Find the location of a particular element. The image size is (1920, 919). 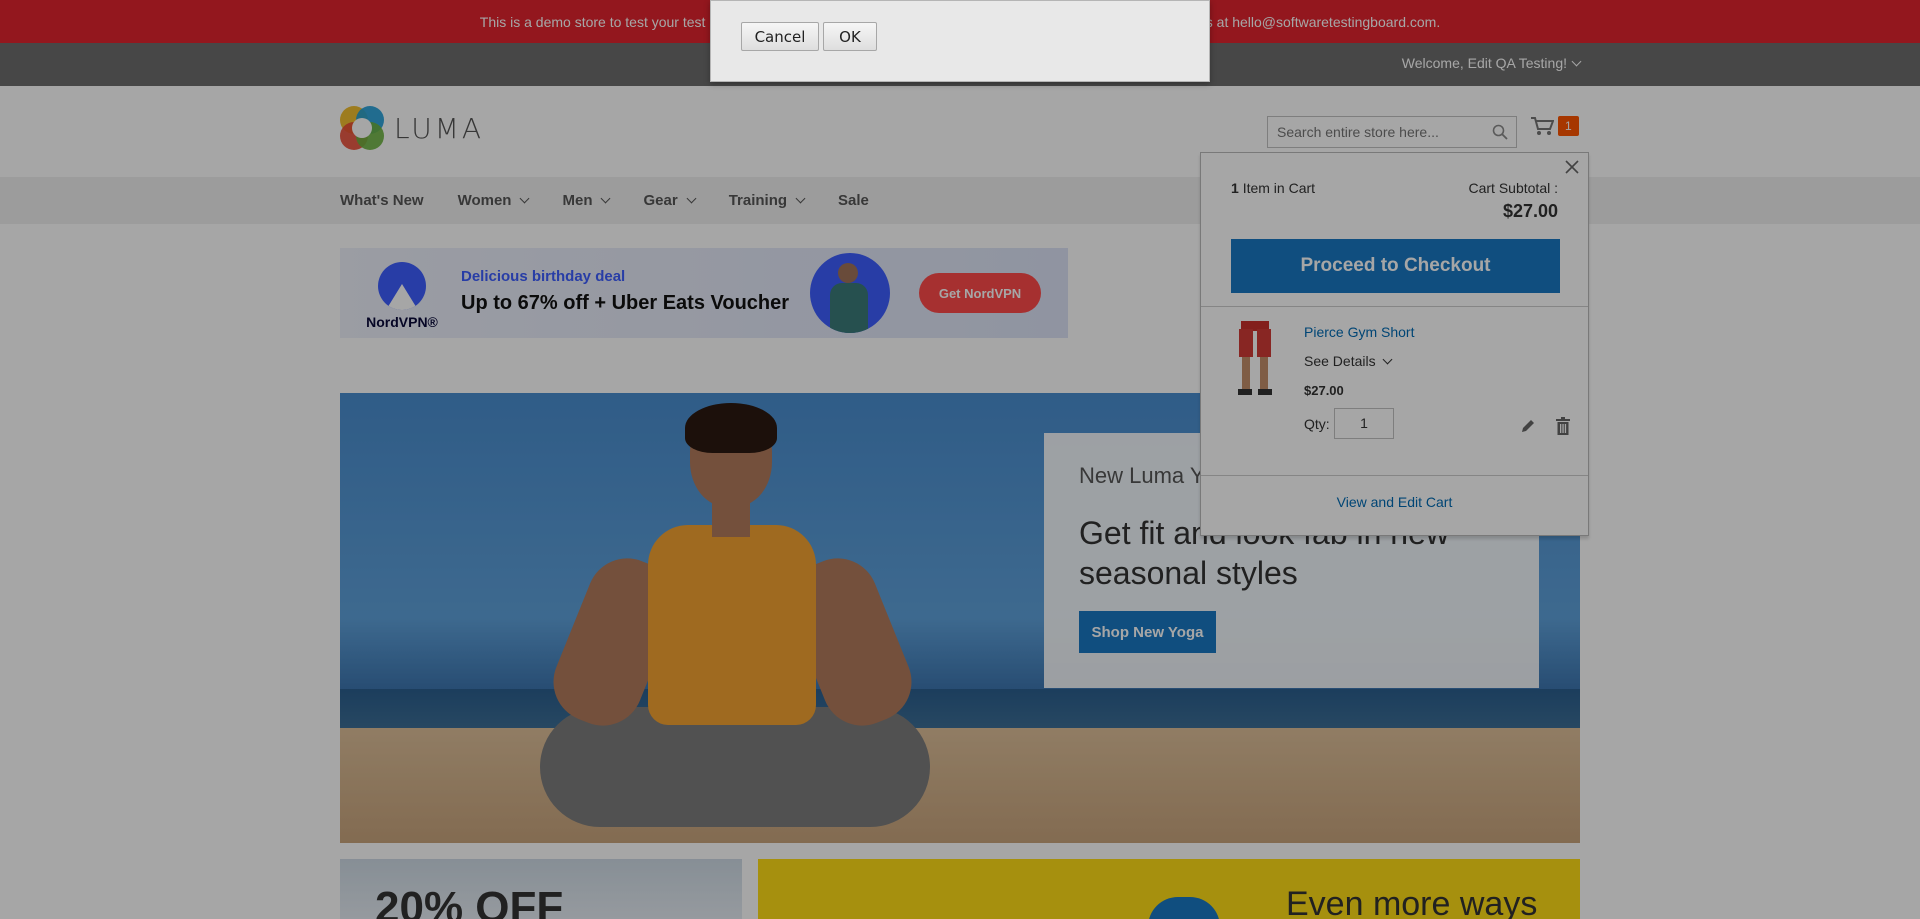

dialog-cancel-button: Cancel is located at coordinates (780, 36).